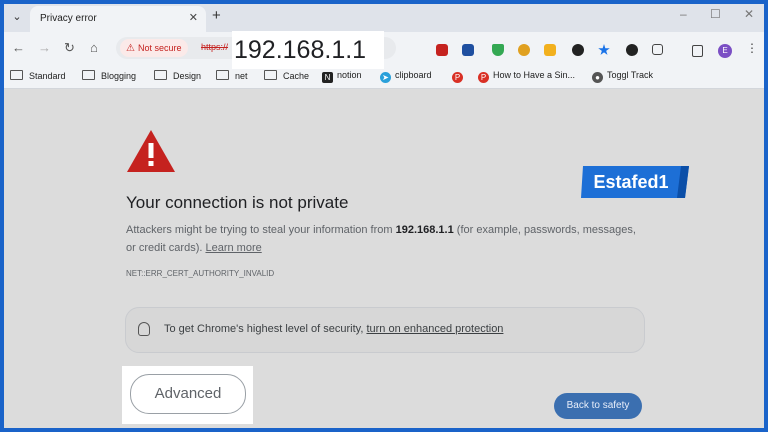 This screenshot has width=768, height=432. Describe the element at coordinates (38, 75) in the screenshot. I see `bookmark-folder: Standard` at that location.